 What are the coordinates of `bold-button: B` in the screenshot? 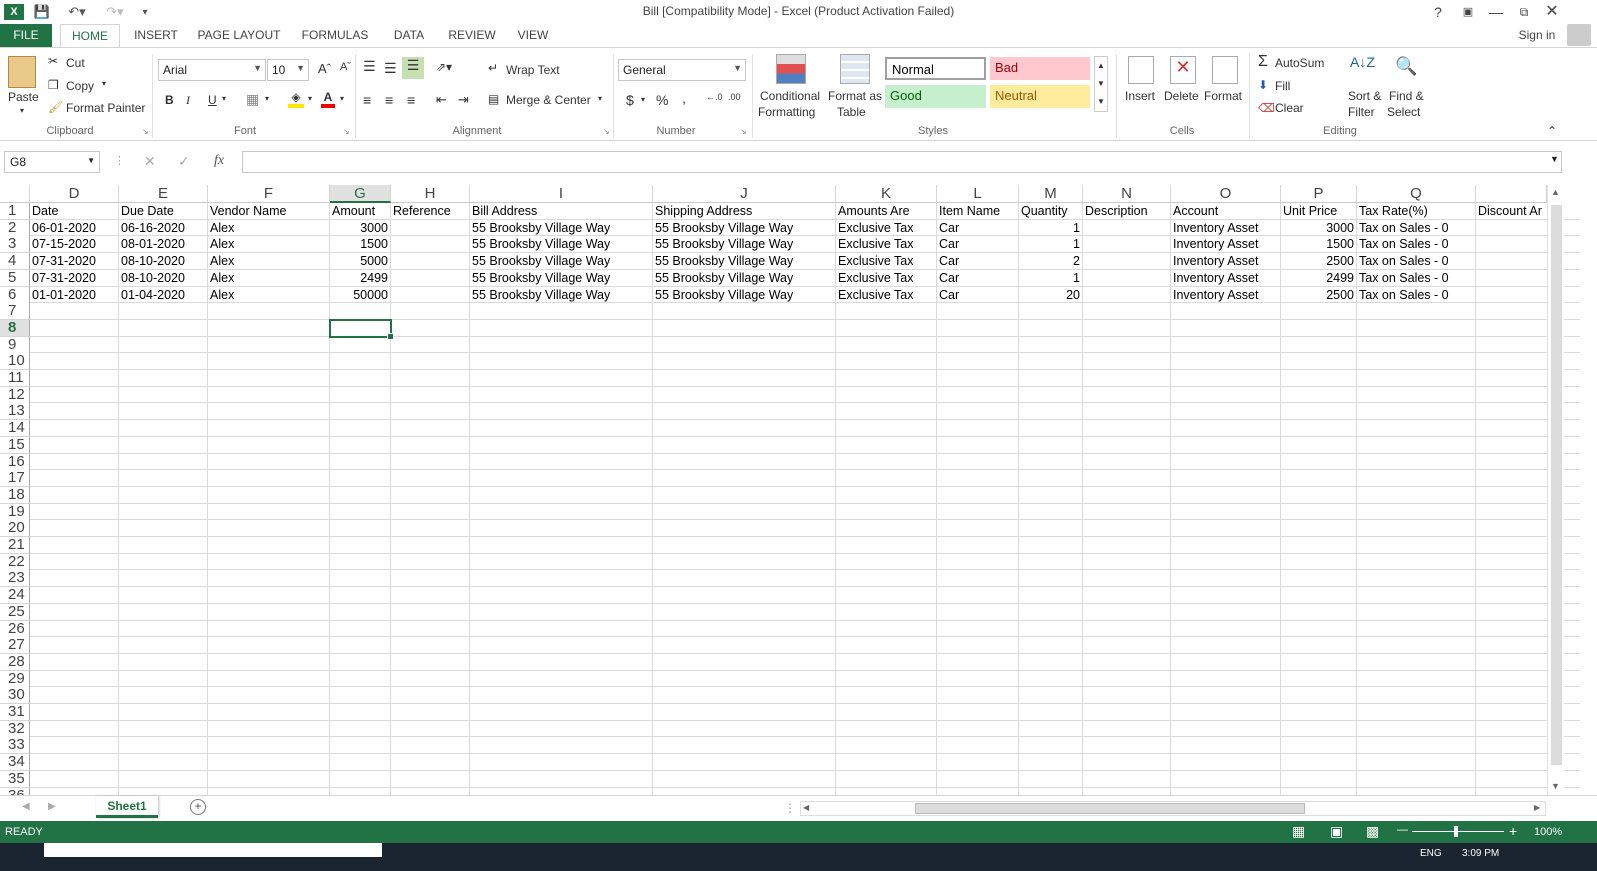 It's located at (169, 100).